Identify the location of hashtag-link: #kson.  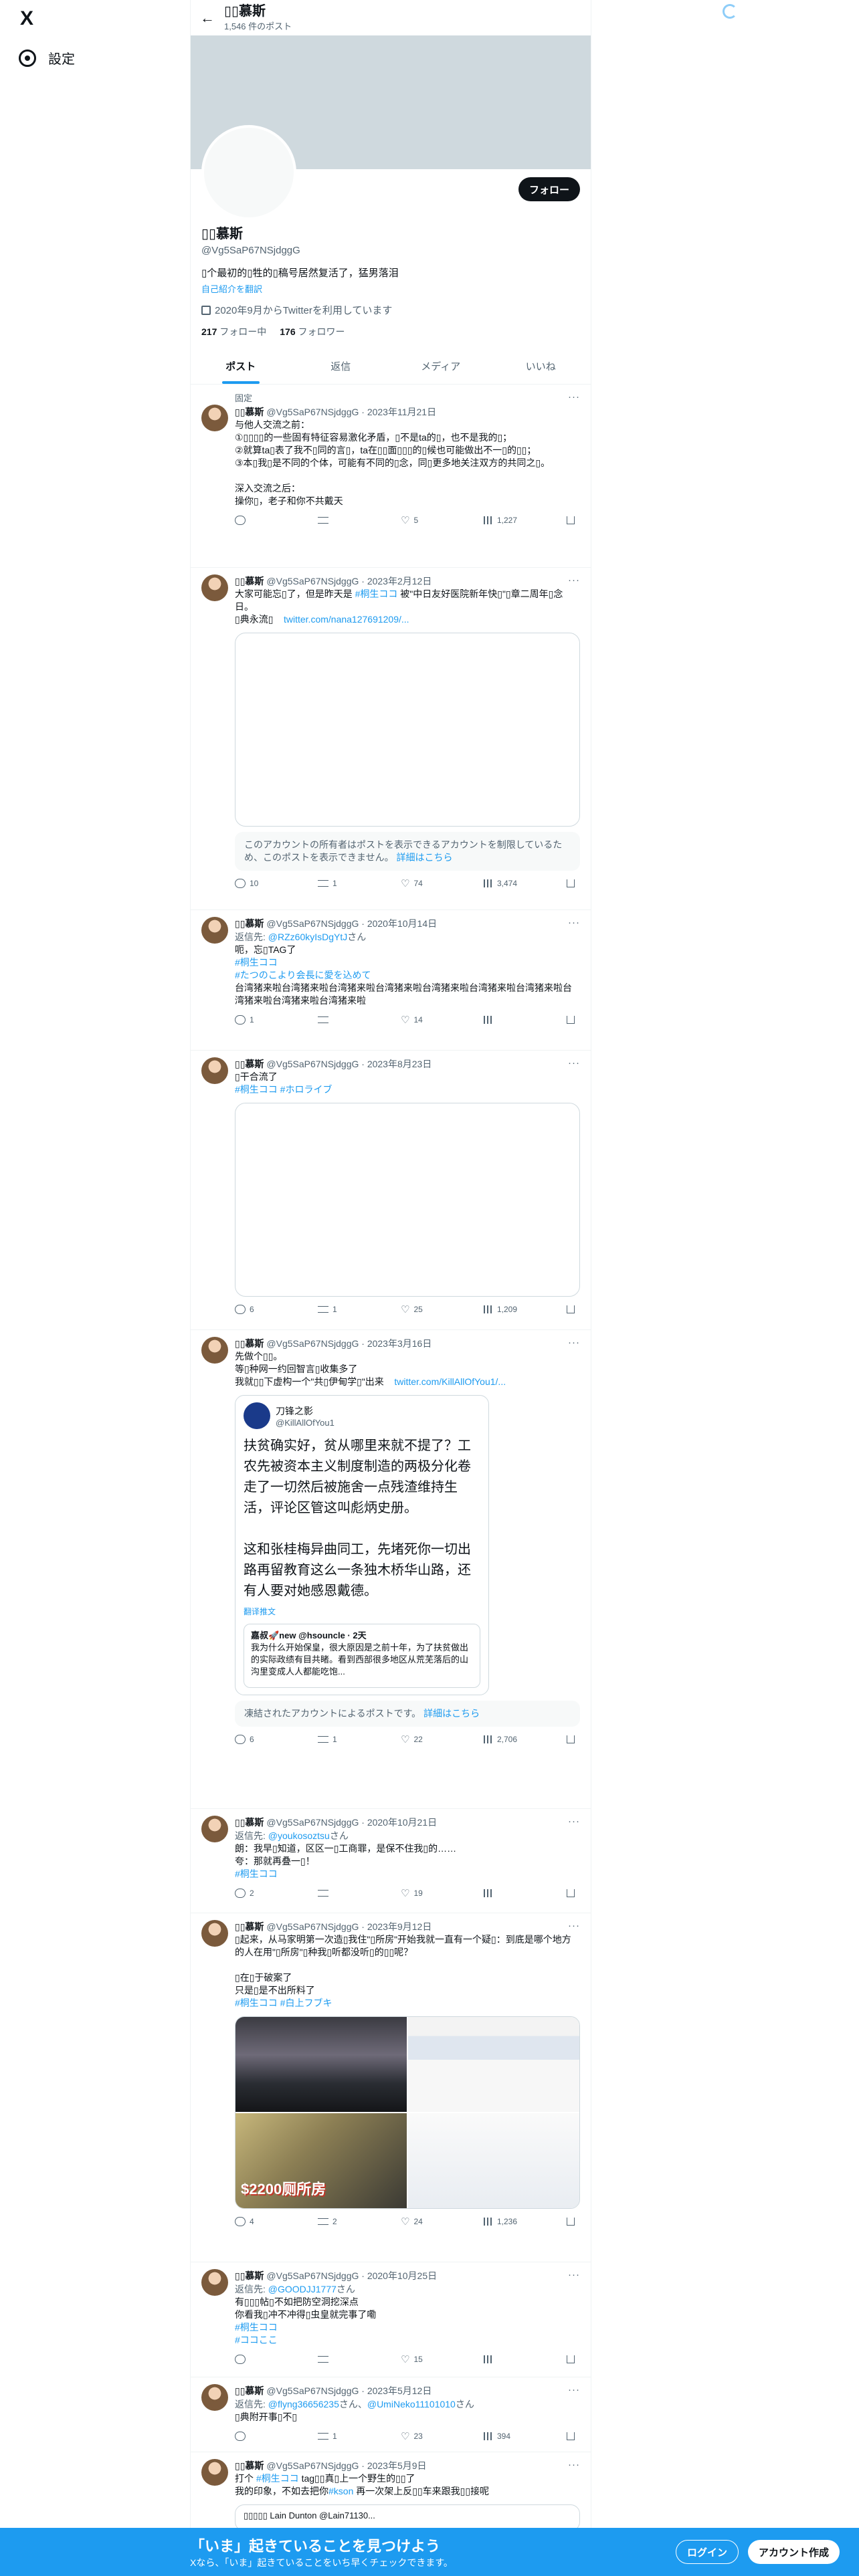
(340, 2491).